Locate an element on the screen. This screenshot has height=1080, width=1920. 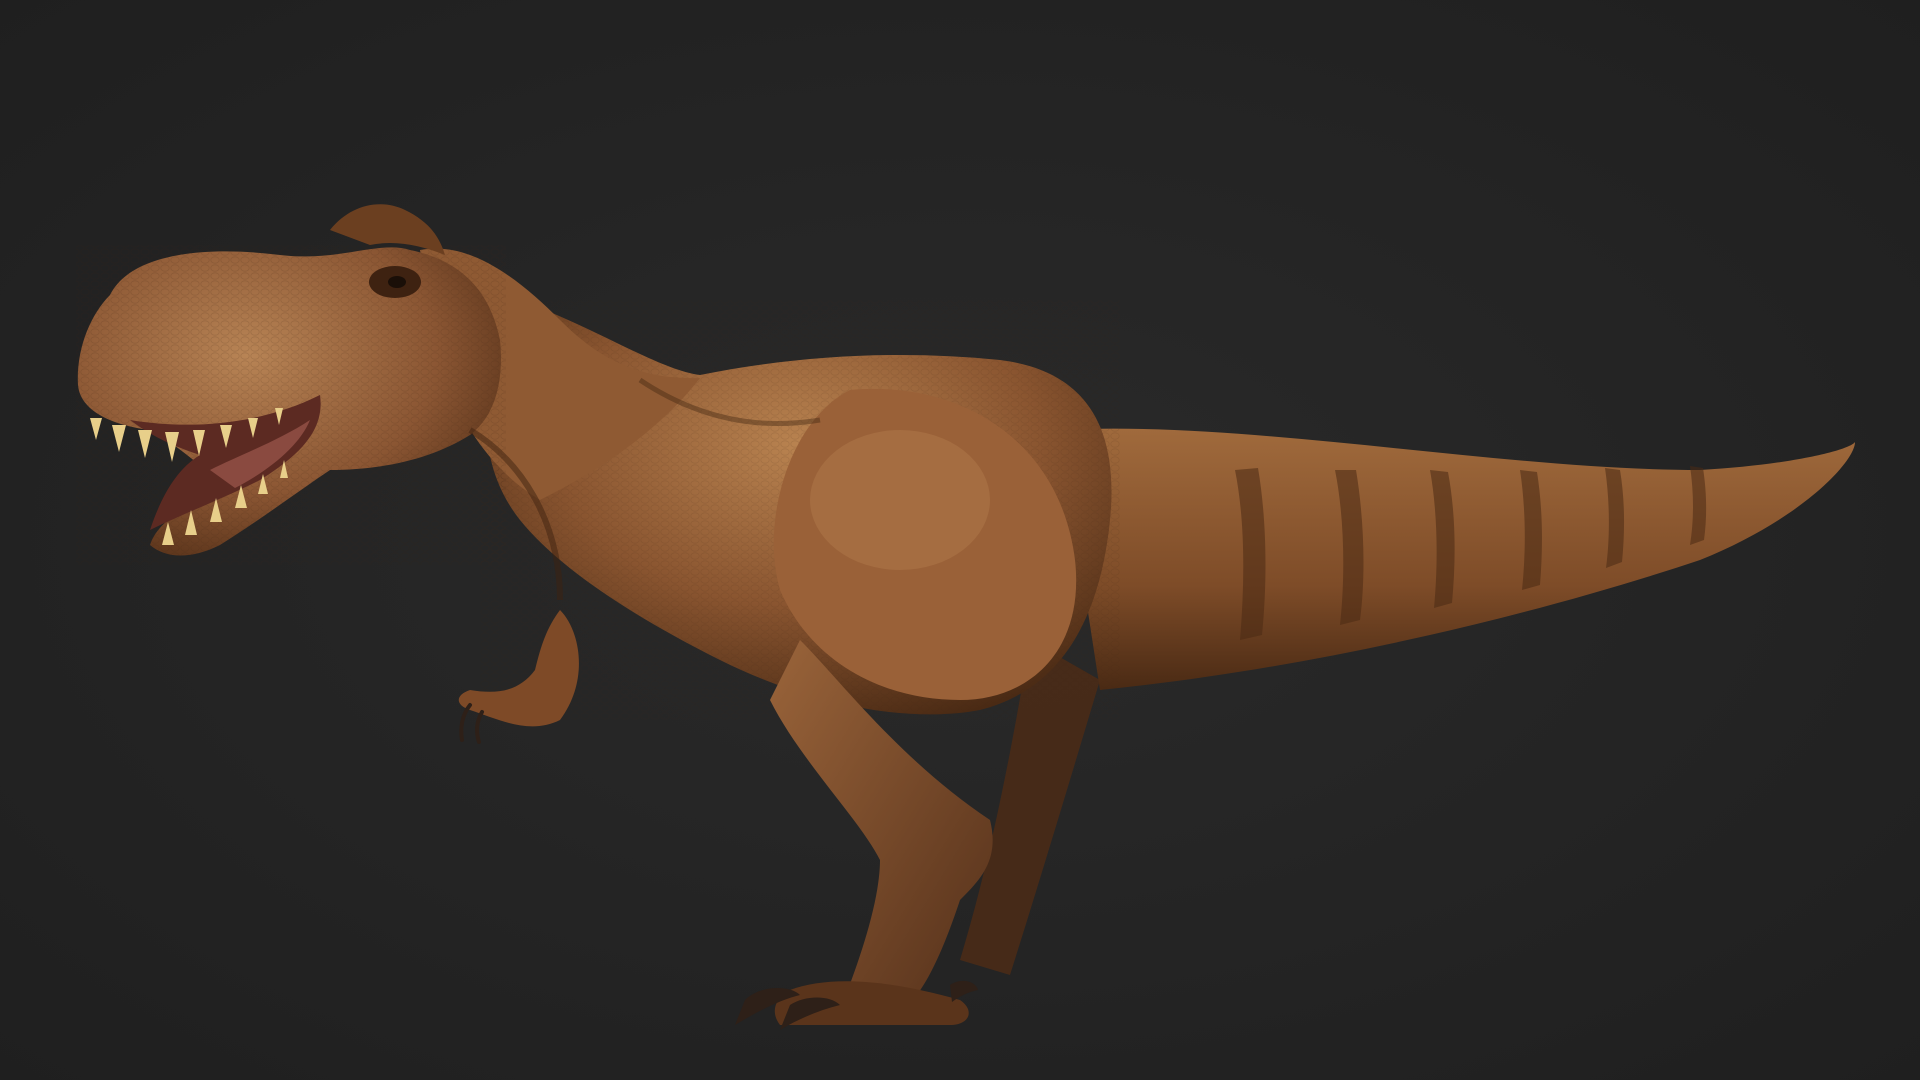
eye is located at coordinates (397, 282).